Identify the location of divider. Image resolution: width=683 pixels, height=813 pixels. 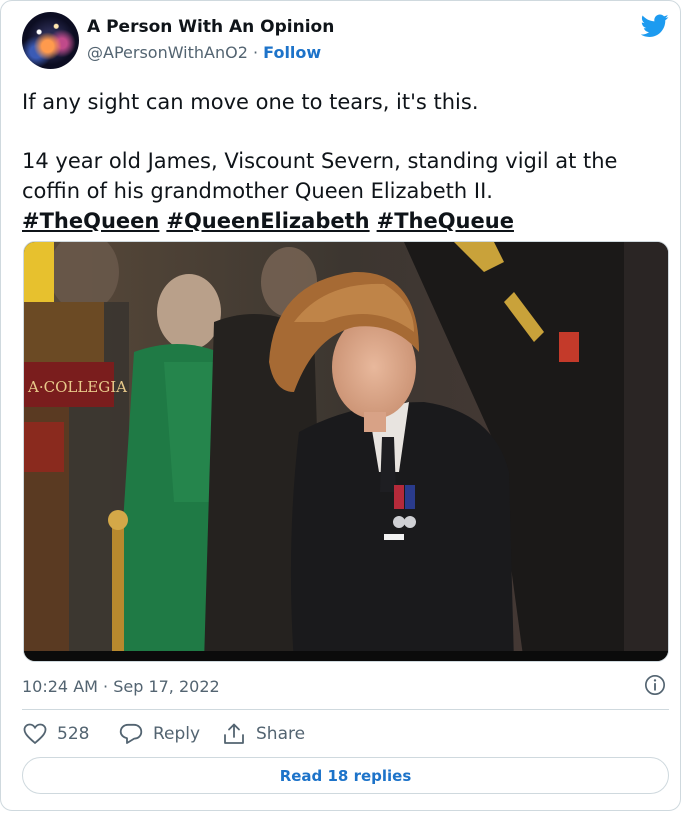
(345, 709).